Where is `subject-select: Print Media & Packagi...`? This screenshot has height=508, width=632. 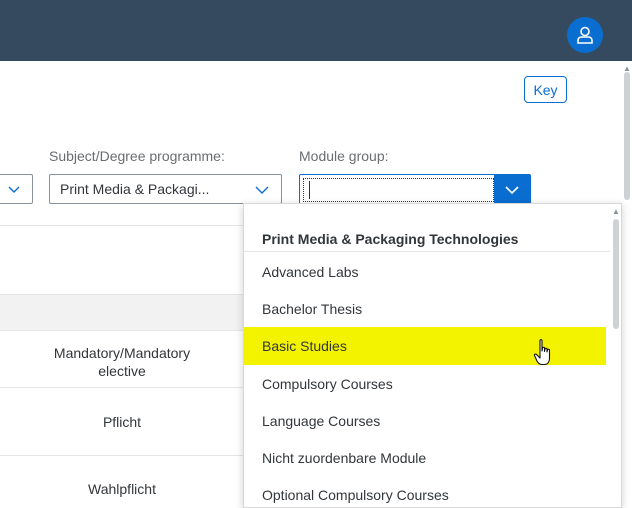 subject-select: Print Media & Packagi... is located at coordinates (165, 189).